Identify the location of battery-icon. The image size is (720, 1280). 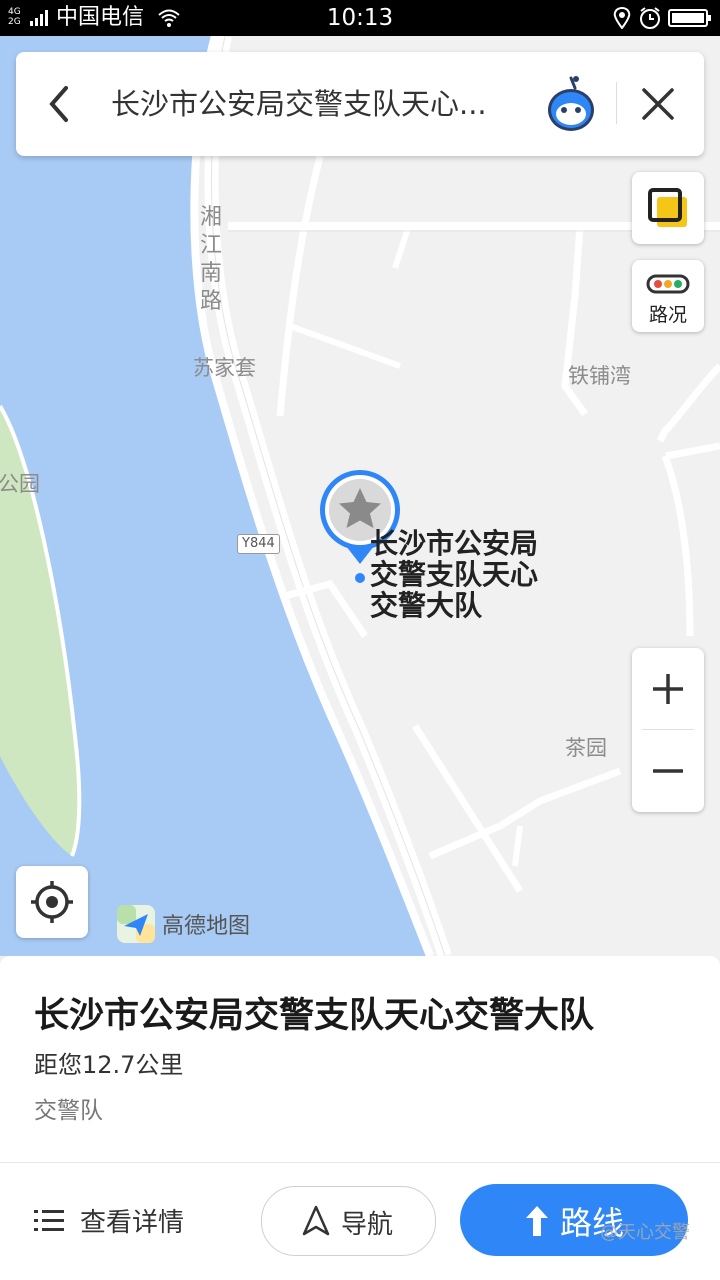
(689, 18).